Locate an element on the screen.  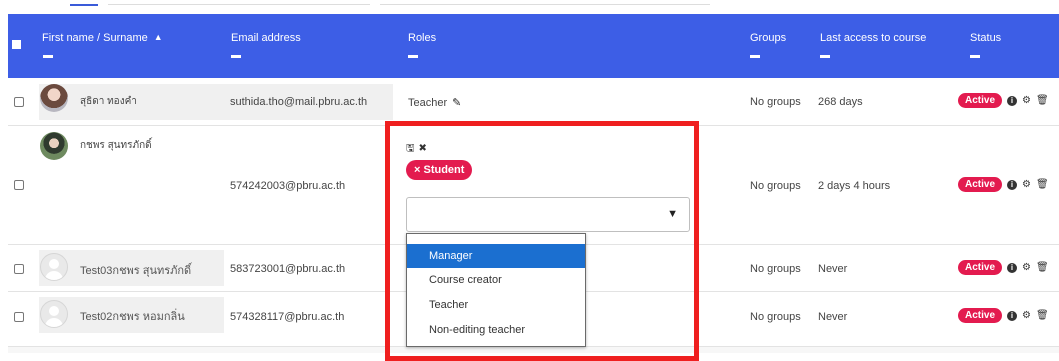
user-email: suthida.tho@mail.pbru.ac.th is located at coordinates (299, 102).